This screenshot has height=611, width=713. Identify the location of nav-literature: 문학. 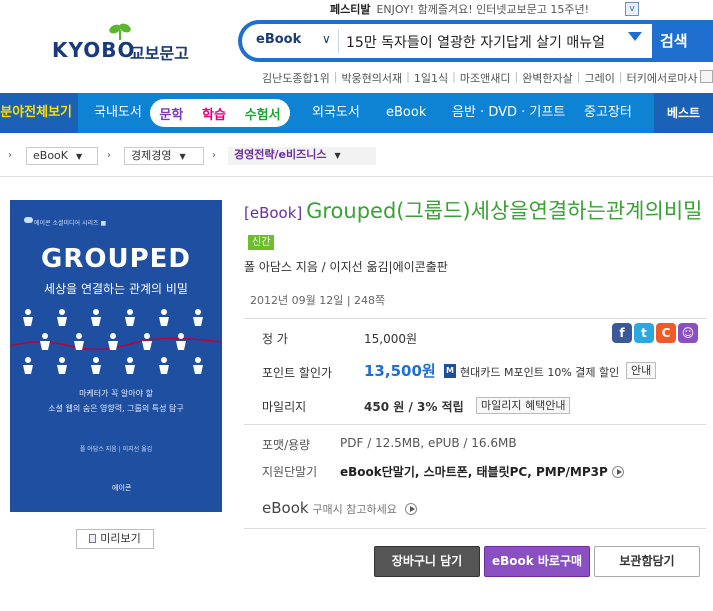
(171, 113).